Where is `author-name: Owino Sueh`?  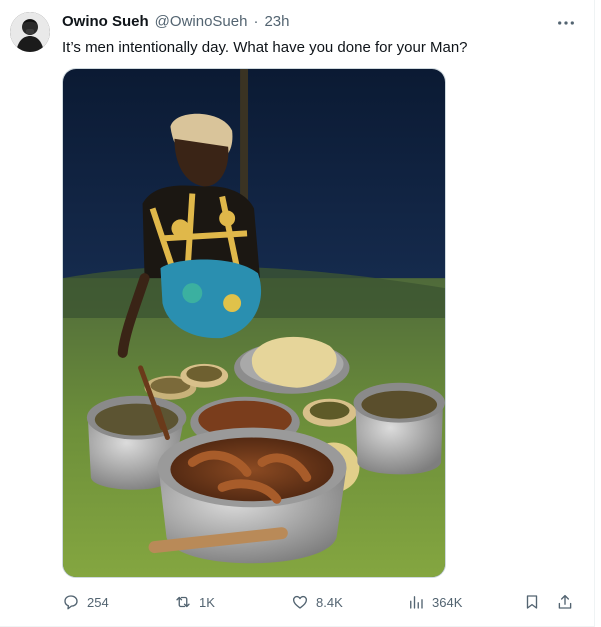
author-name: Owino Sueh is located at coordinates (105, 21).